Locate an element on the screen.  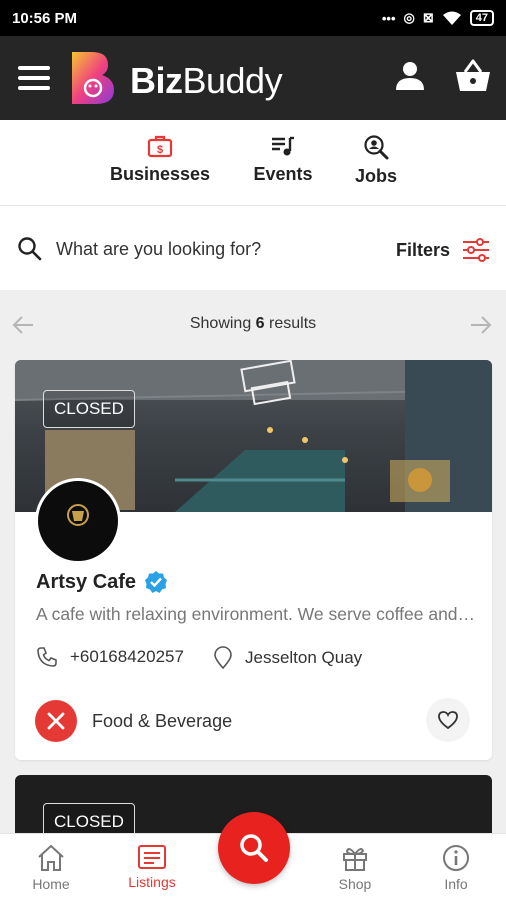
results-row: Showing 6 results is located at coordinates (253, 324).